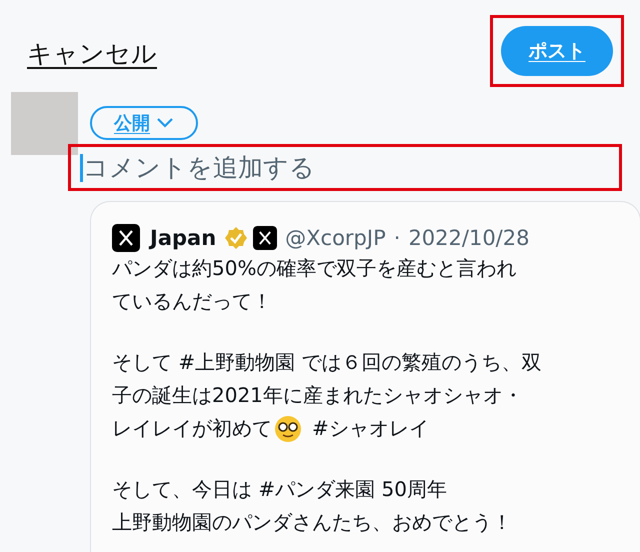  Describe the element at coordinates (192, 428) in the screenshot. I see `post-text: レイレイが初めて` at that location.